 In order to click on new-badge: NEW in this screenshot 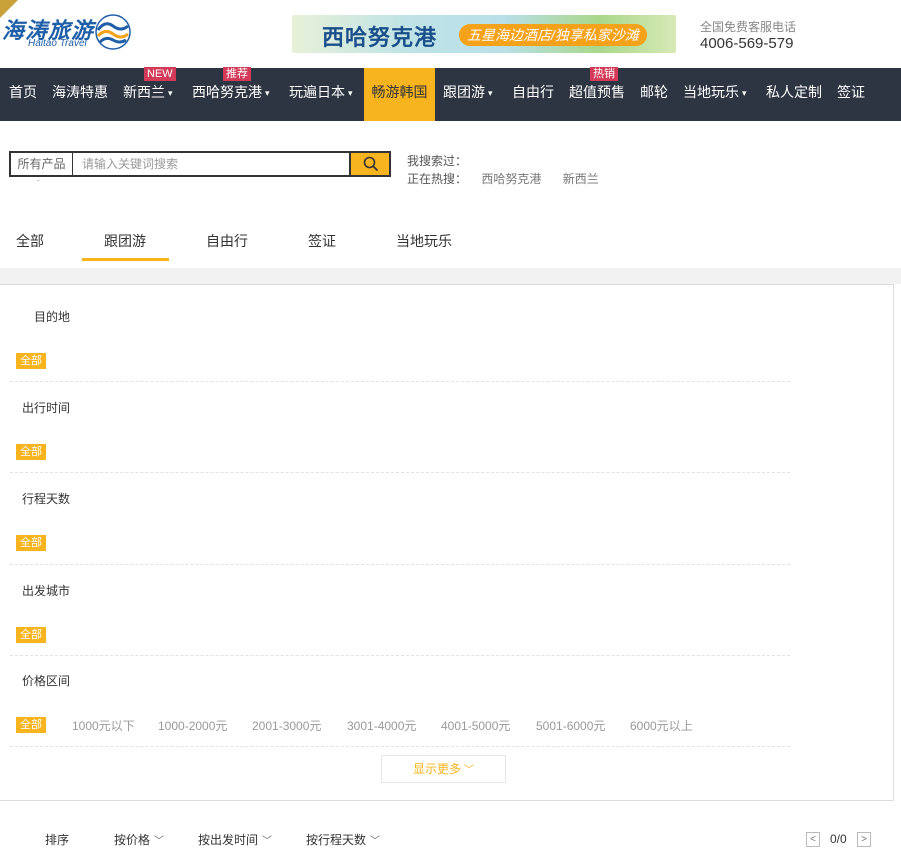, I will do `click(160, 74)`.